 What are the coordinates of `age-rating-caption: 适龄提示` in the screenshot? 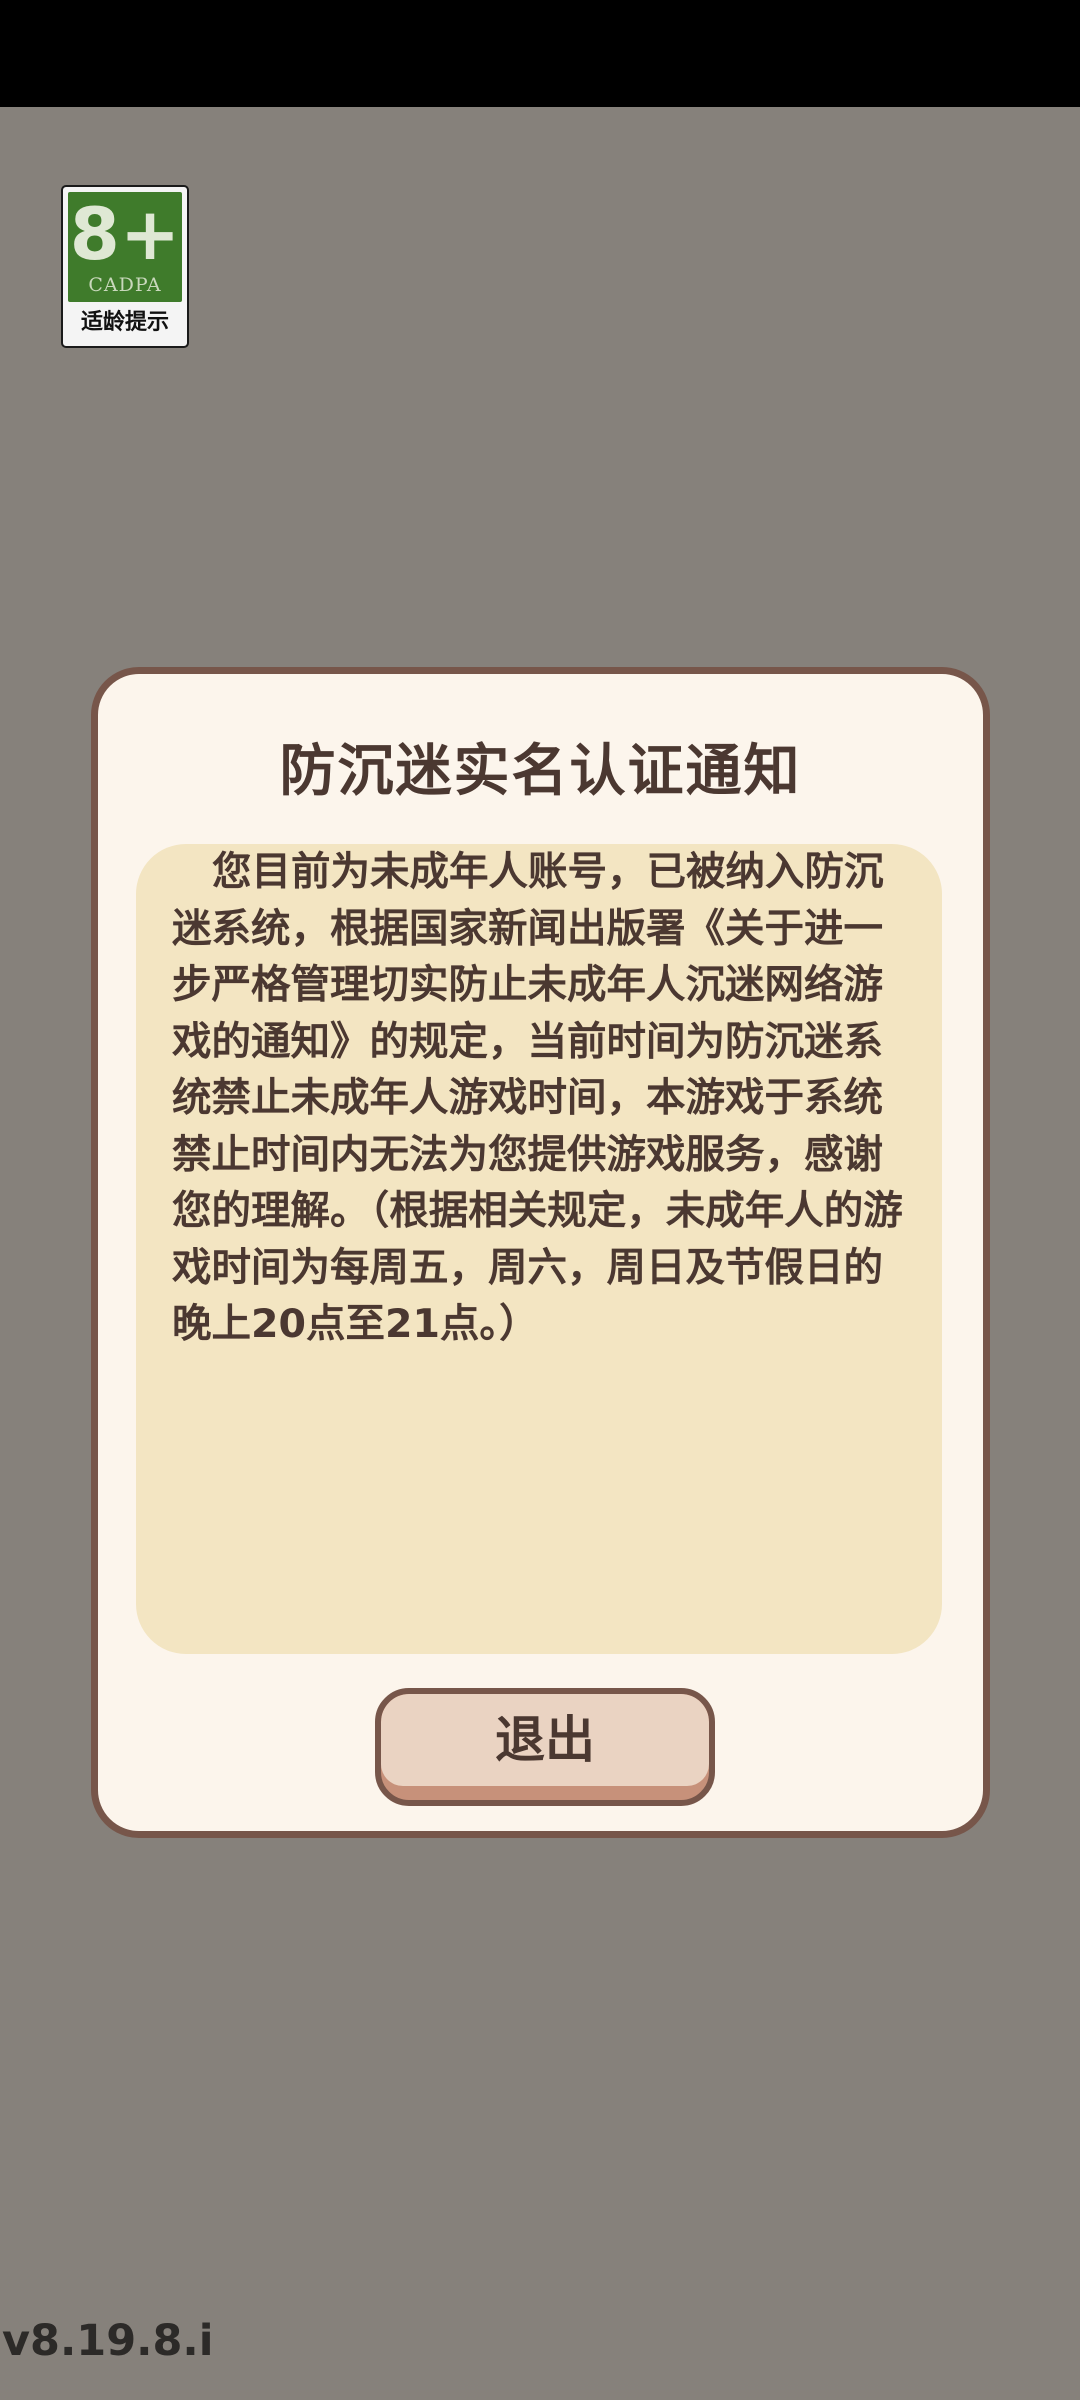 It's located at (124, 322).